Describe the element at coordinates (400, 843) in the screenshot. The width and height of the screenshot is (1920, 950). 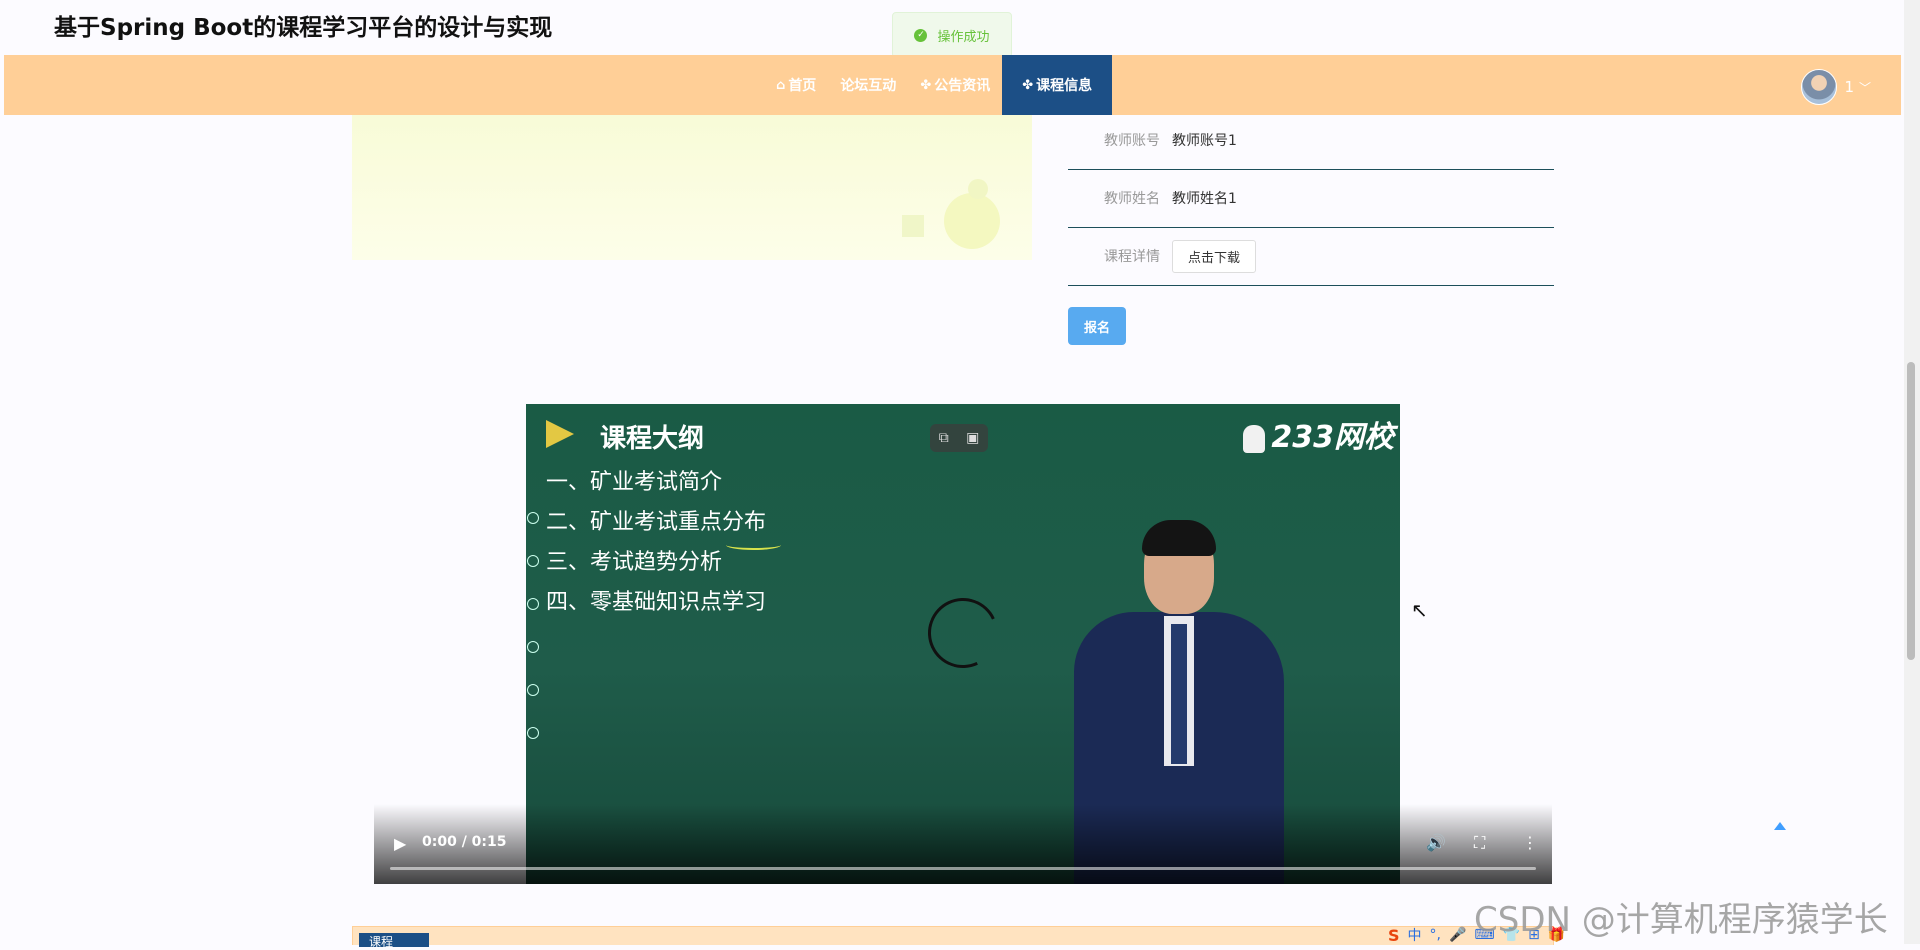
I see `play-icon: ▶` at that location.